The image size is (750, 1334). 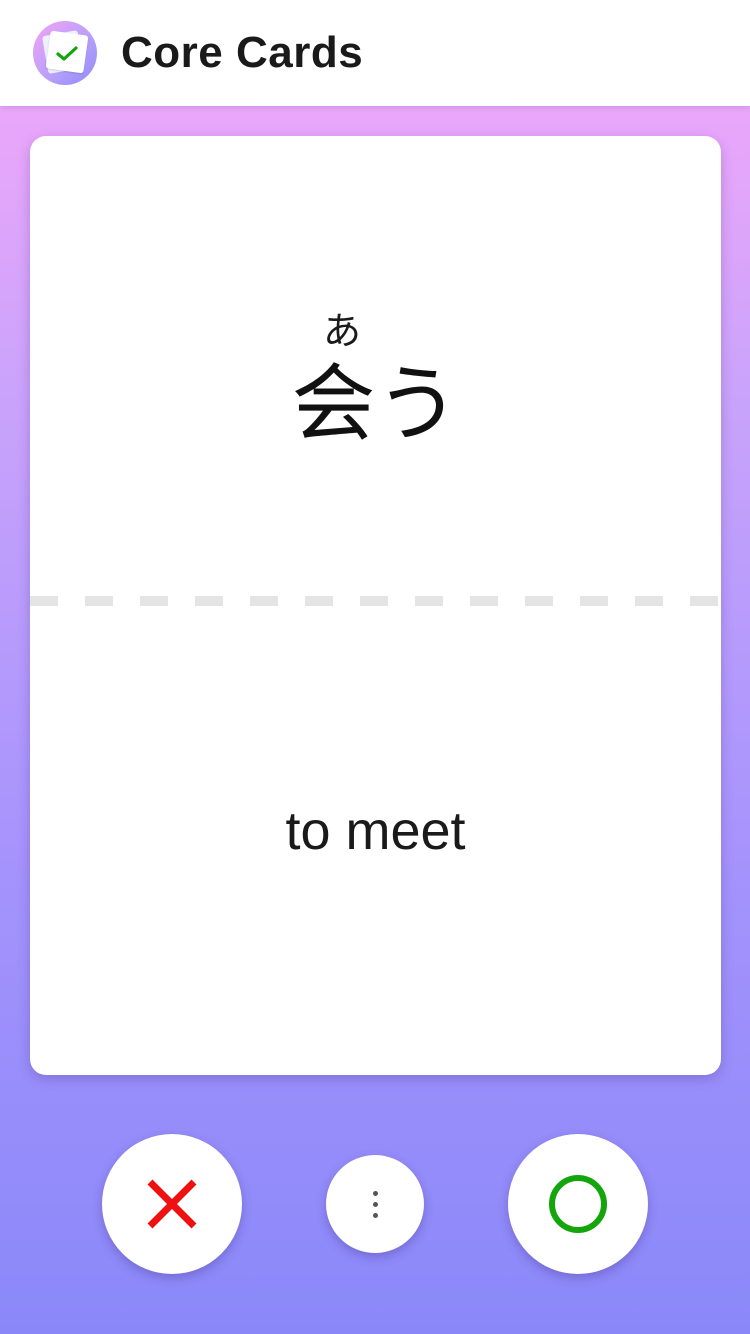 I want to click on card-meaning: to meet, so click(x=375, y=831).